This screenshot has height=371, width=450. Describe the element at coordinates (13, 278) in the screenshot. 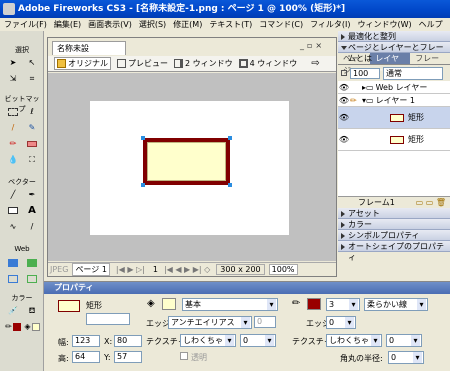

I see `hide-slices-tool` at that location.